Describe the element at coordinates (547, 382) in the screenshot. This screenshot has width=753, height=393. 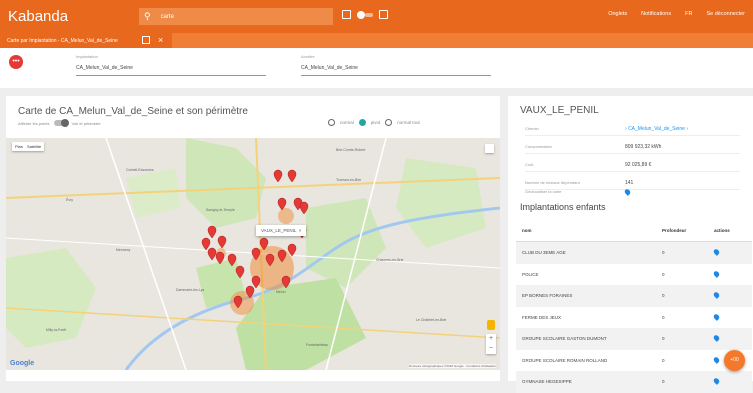
I see `row-name: GYMNASE HEGESIPPE` at that location.